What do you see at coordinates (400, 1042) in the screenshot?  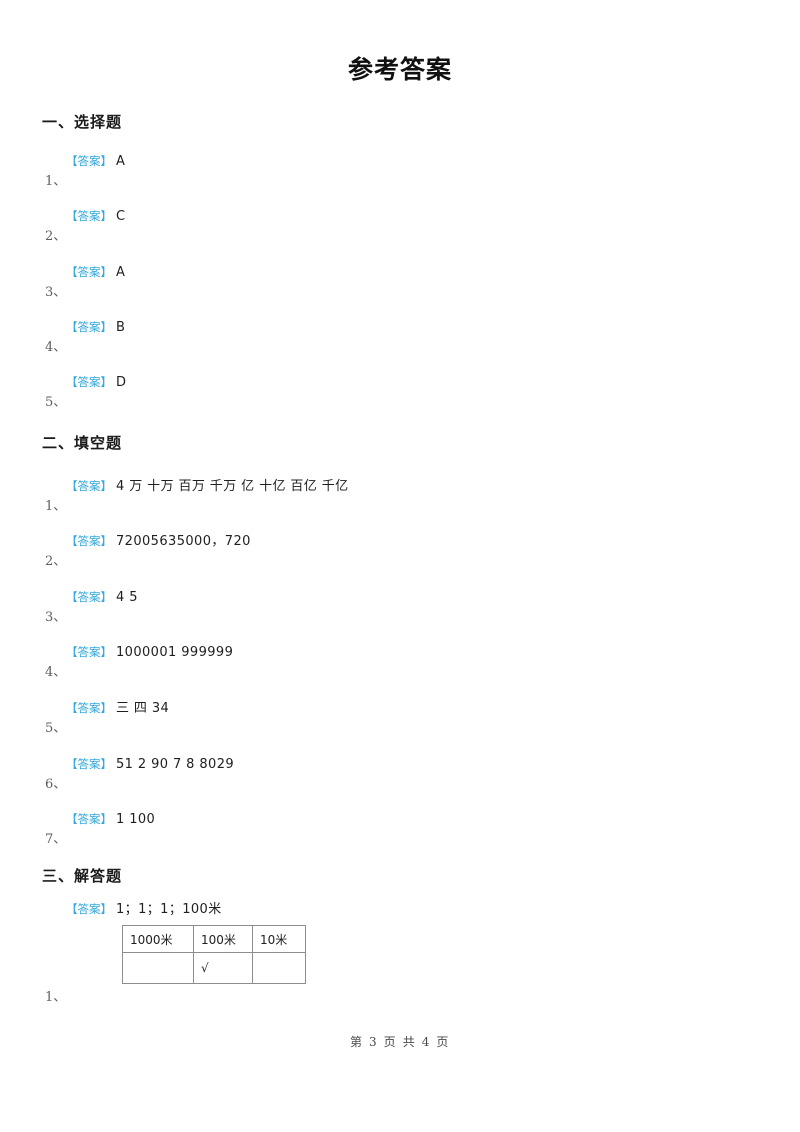 I see `page-footer: 第 3 页 共 4 页` at bounding box center [400, 1042].